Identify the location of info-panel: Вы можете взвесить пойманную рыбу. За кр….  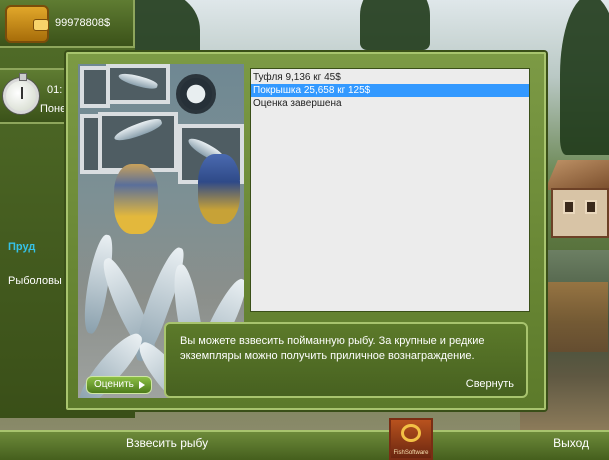
(346, 360).